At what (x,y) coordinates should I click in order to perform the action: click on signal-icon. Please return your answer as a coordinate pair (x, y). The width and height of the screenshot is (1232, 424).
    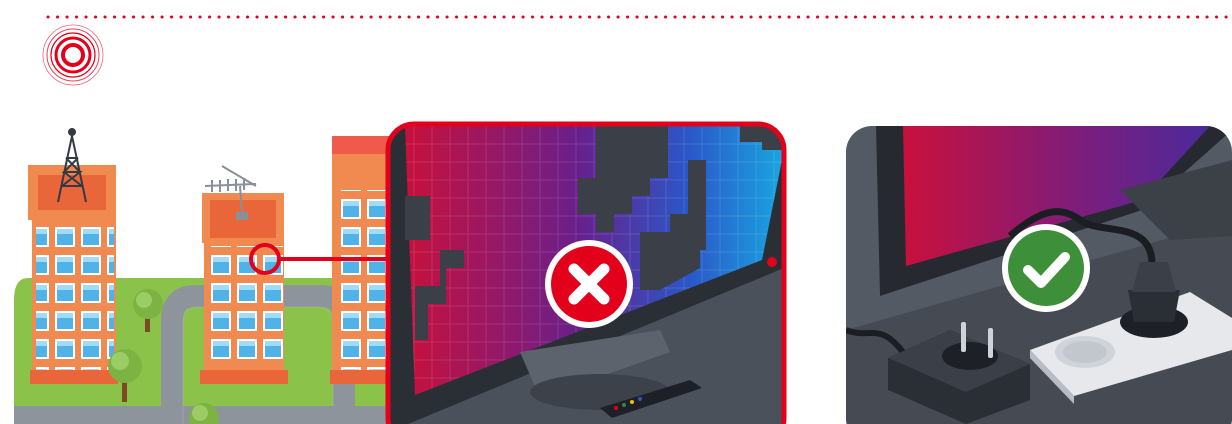
    Looking at the image, I should click on (73, 55).